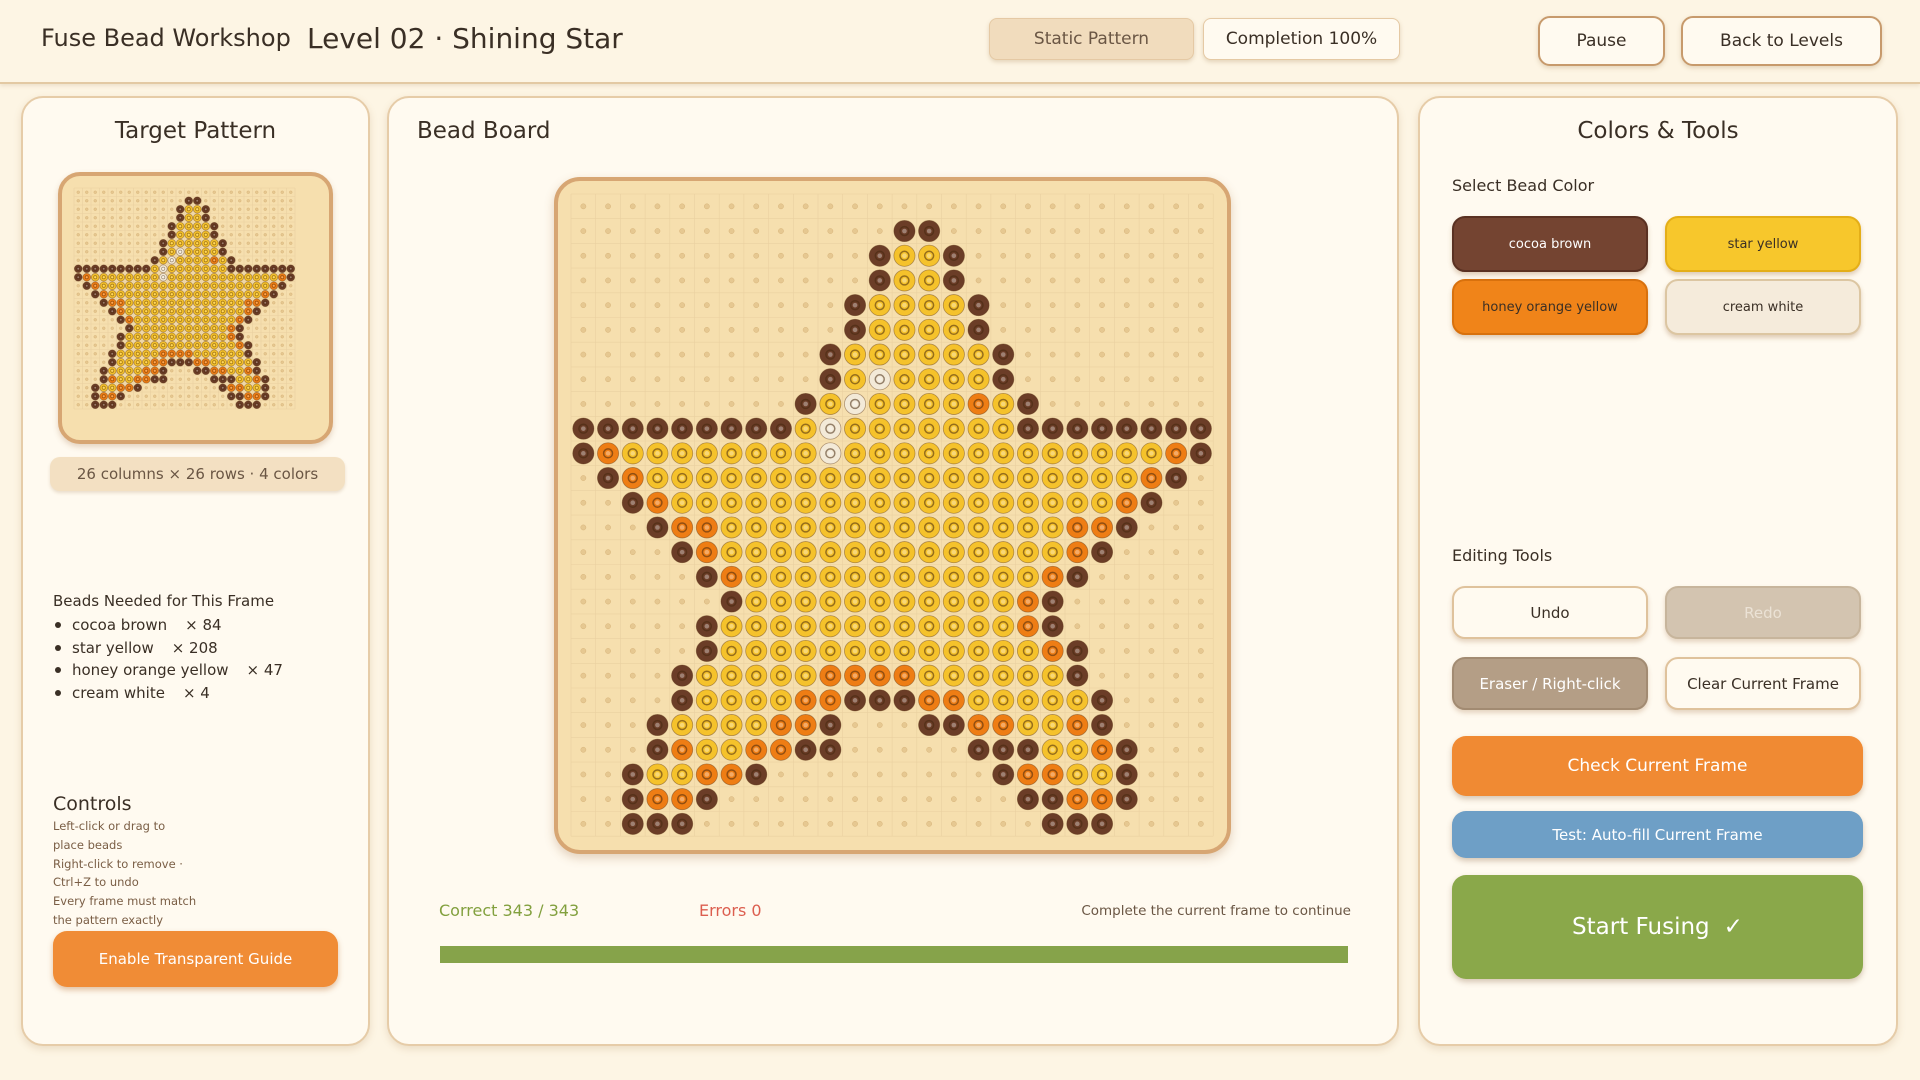  I want to click on back-to-levels-button: Back to Levels, so click(1781, 41).